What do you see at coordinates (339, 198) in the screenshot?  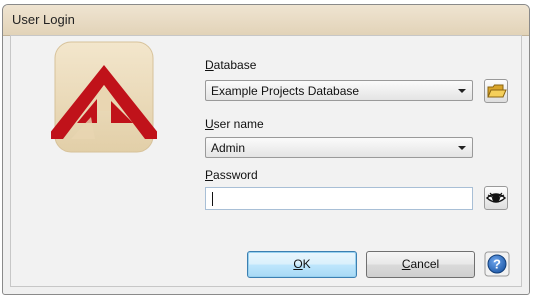 I see `password-field` at bounding box center [339, 198].